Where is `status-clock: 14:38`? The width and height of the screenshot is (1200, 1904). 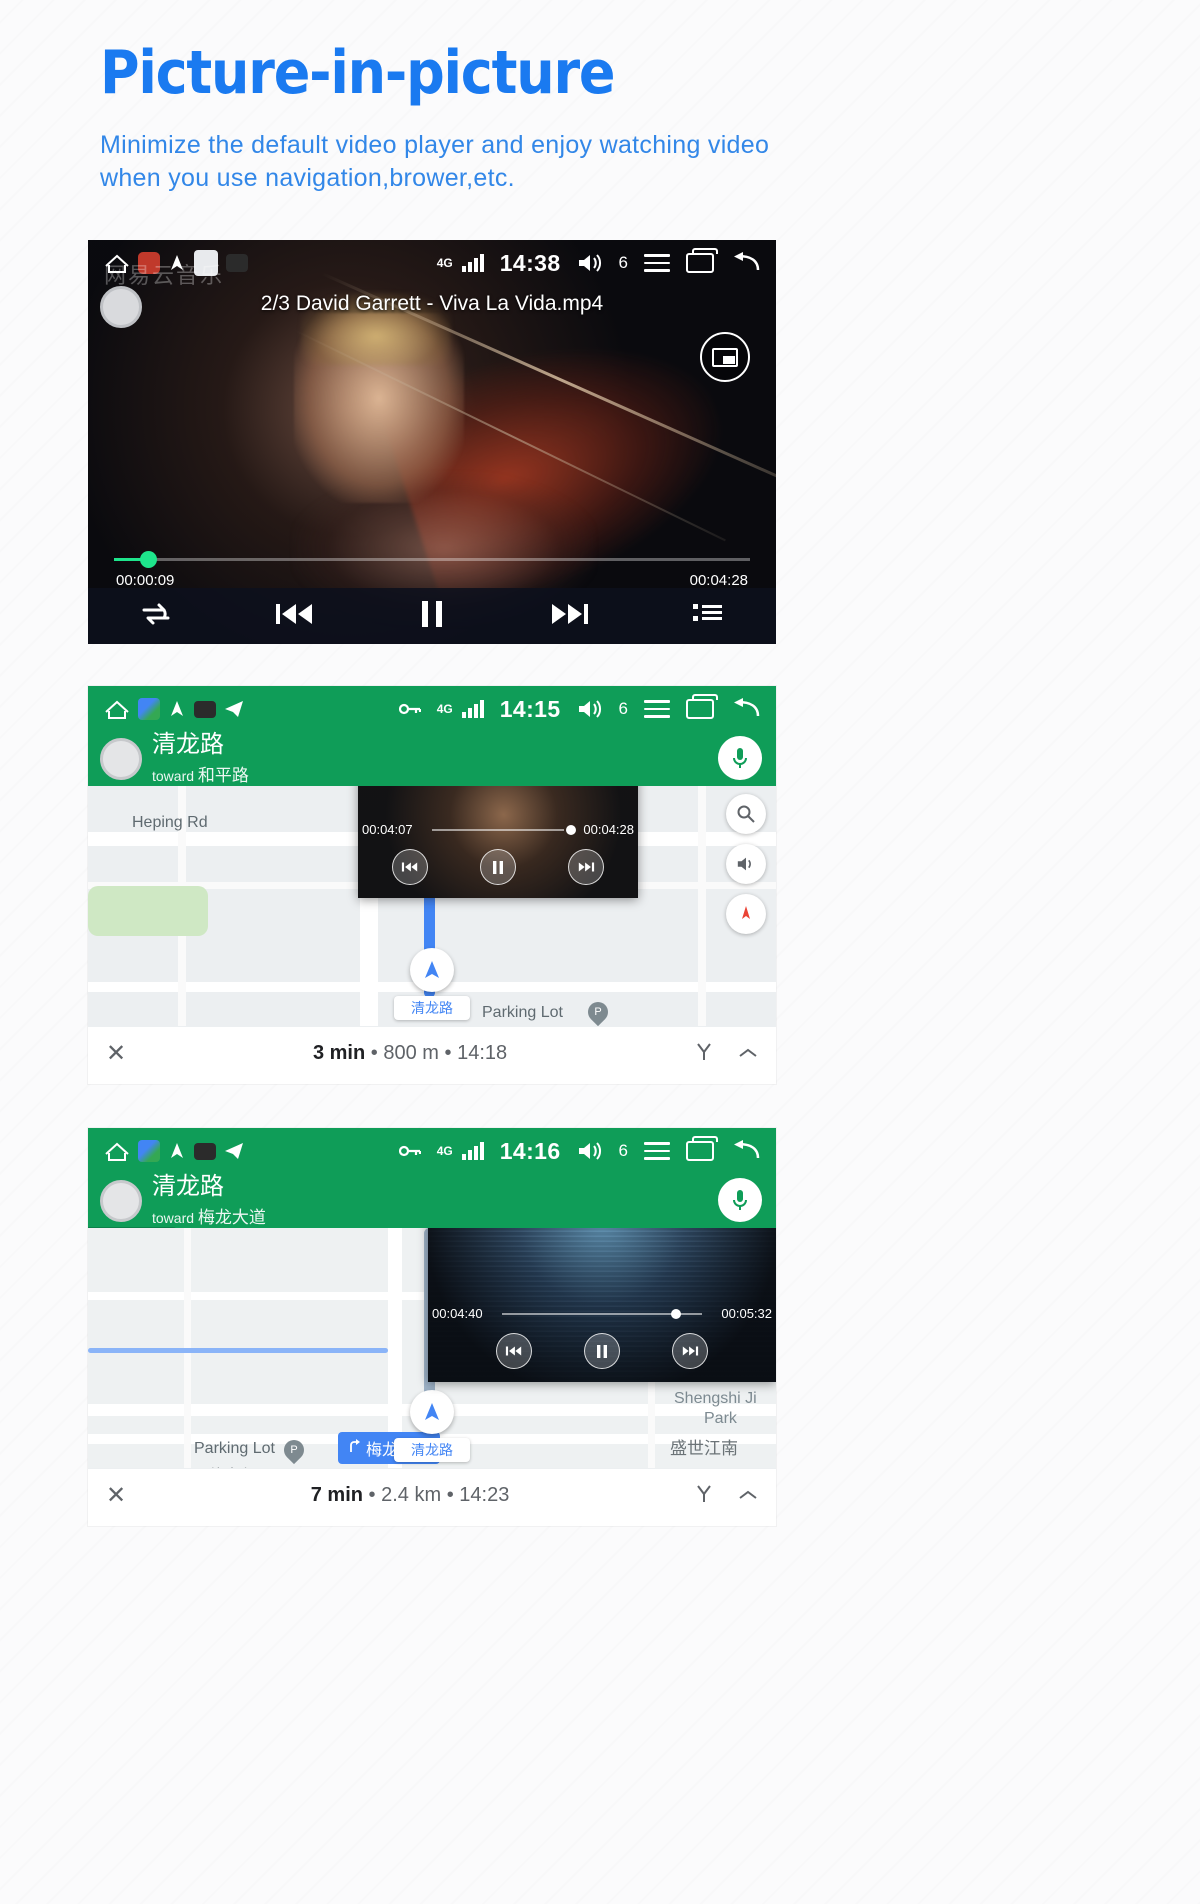 status-clock: 14:38 is located at coordinates (530, 262).